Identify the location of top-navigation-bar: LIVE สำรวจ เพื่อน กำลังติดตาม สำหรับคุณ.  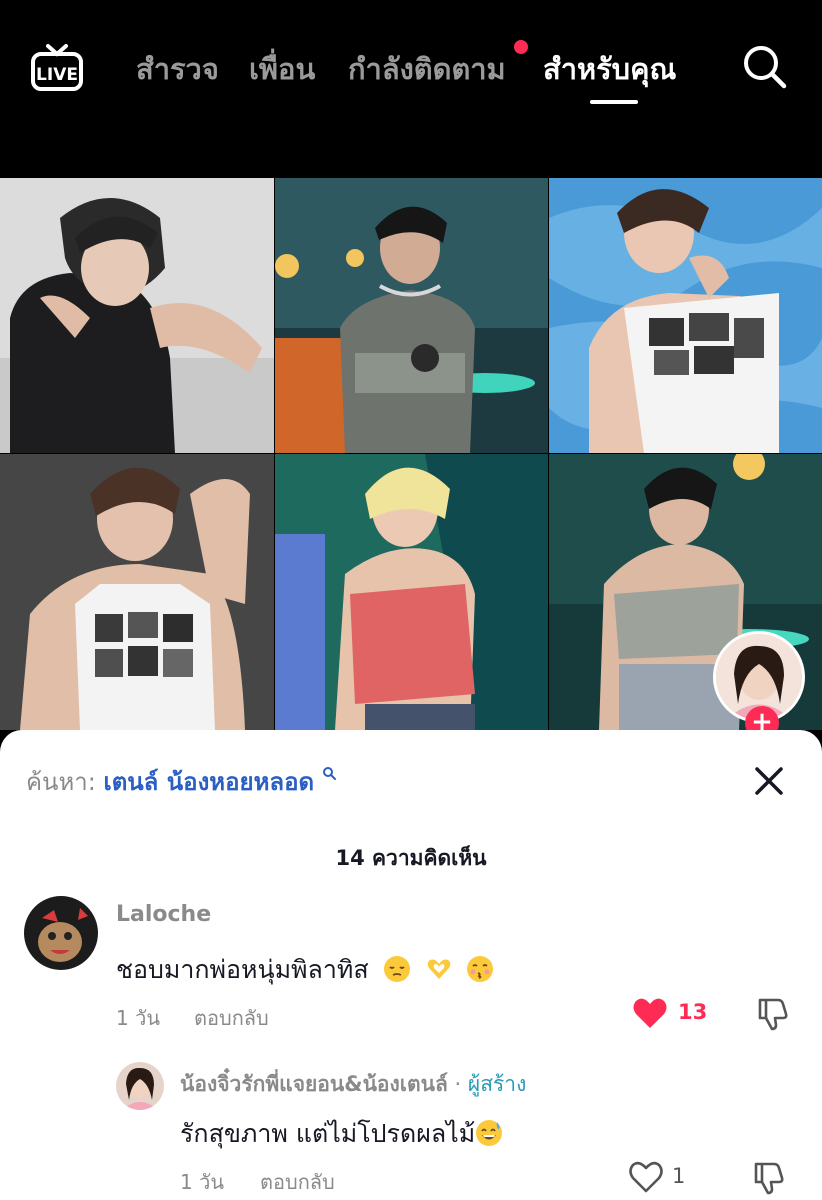
(411, 89).